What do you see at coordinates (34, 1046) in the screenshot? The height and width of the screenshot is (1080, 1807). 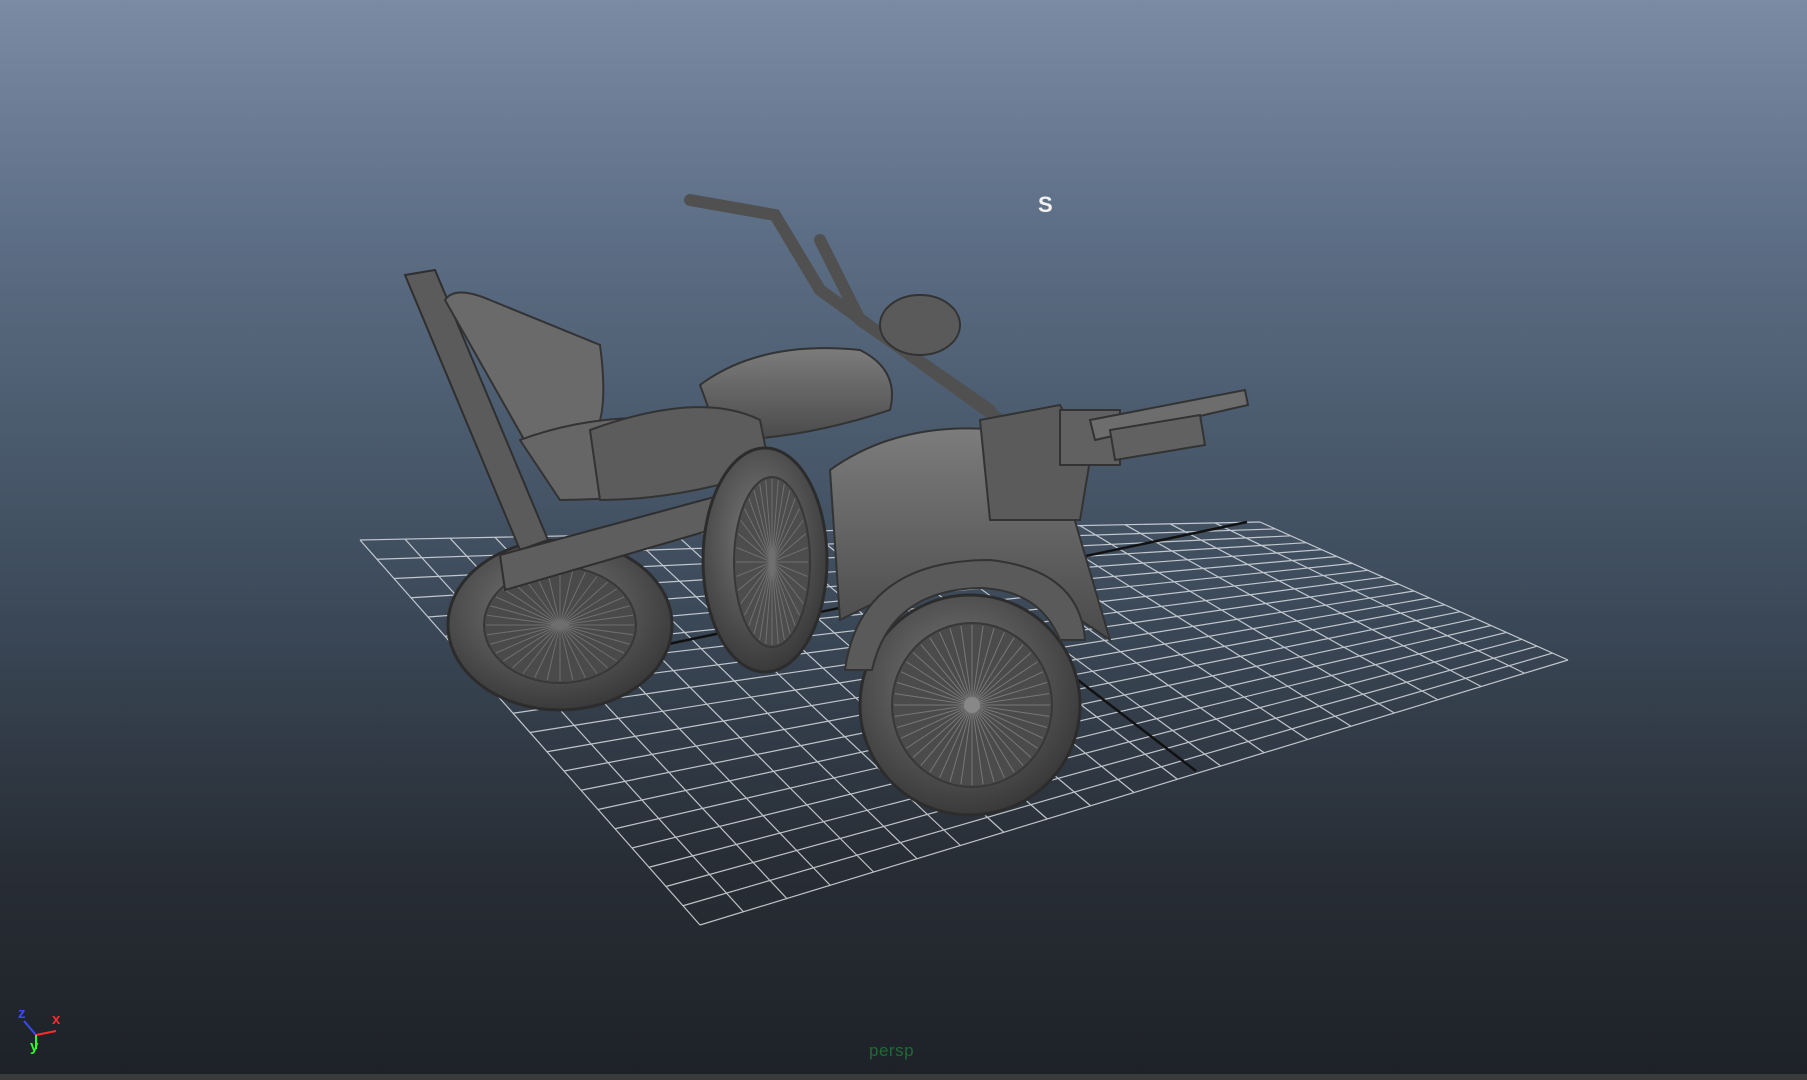 I see `axis-y-label: y` at bounding box center [34, 1046].